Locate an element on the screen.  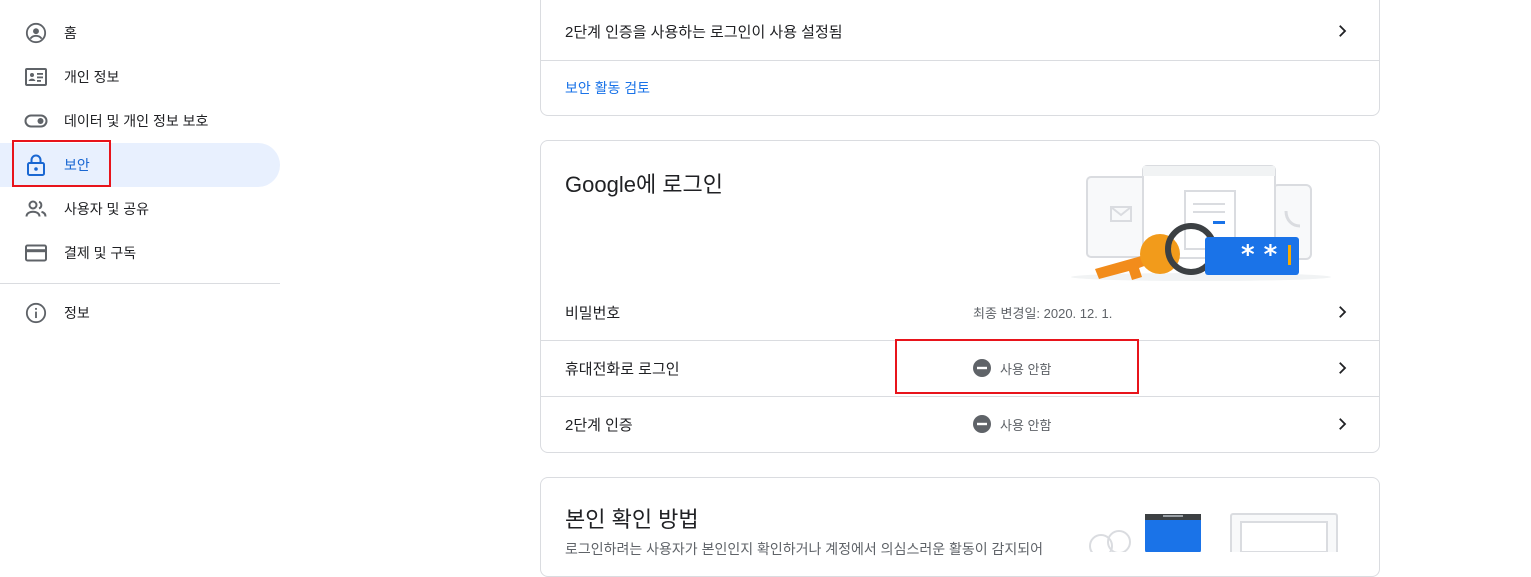
sidebar-divider is located at coordinates (140, 283).